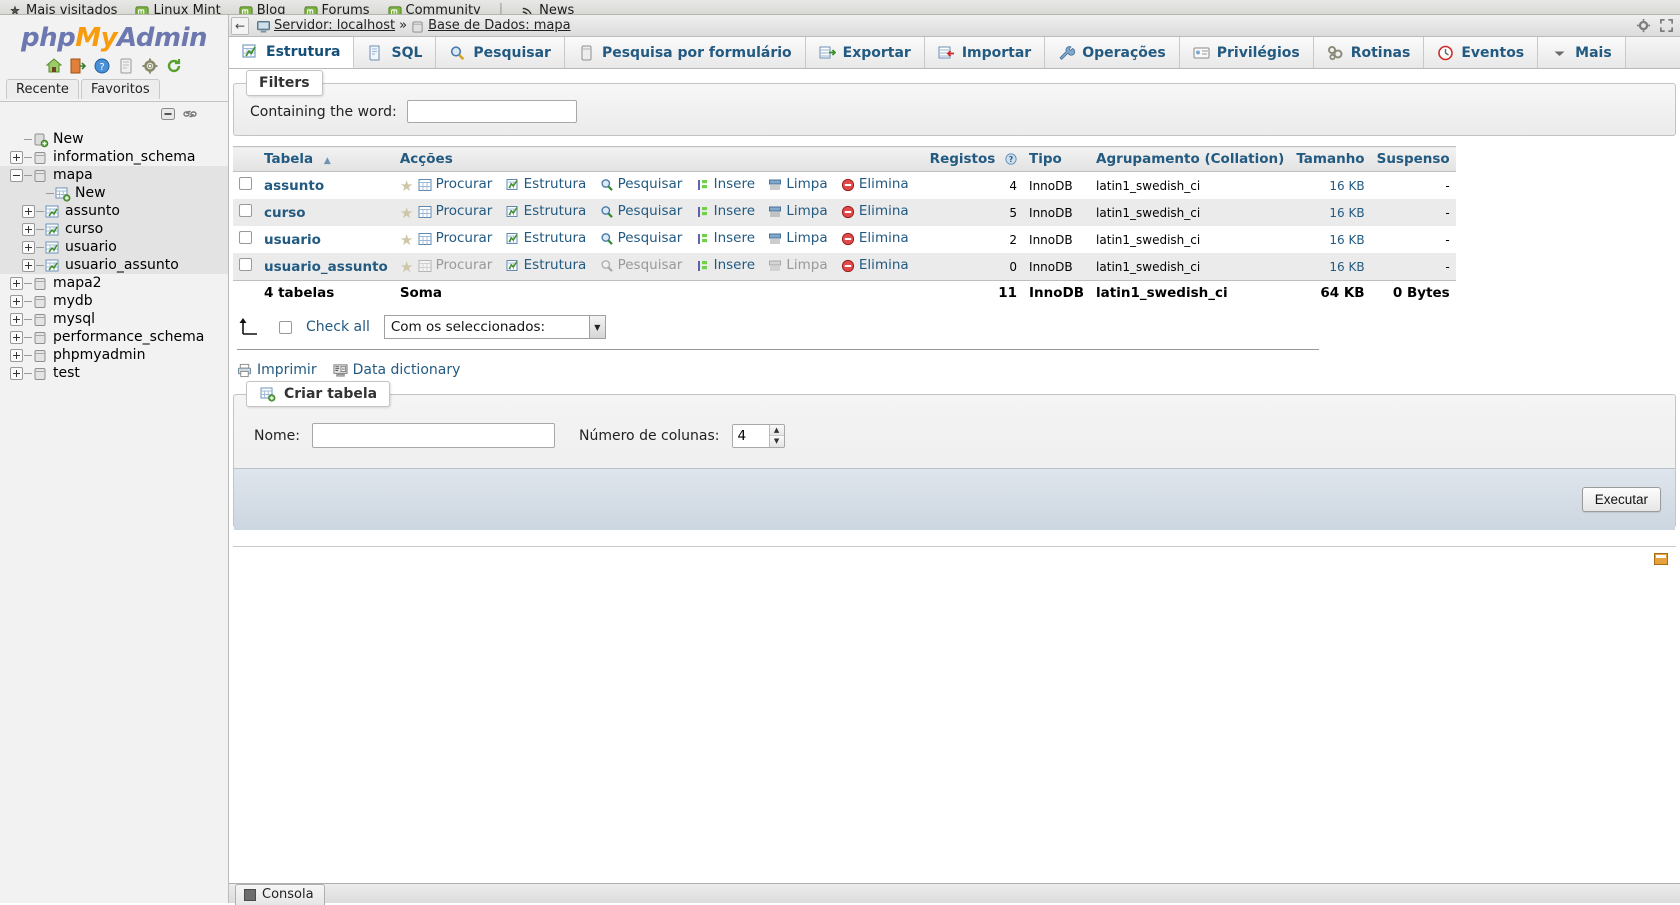 Image resolution: width=1680 pixels, height=905 pixels. Describe the element at coordinates (1481, 52) in the screenshot. I see `tab-eventos: Eventos` at that location.